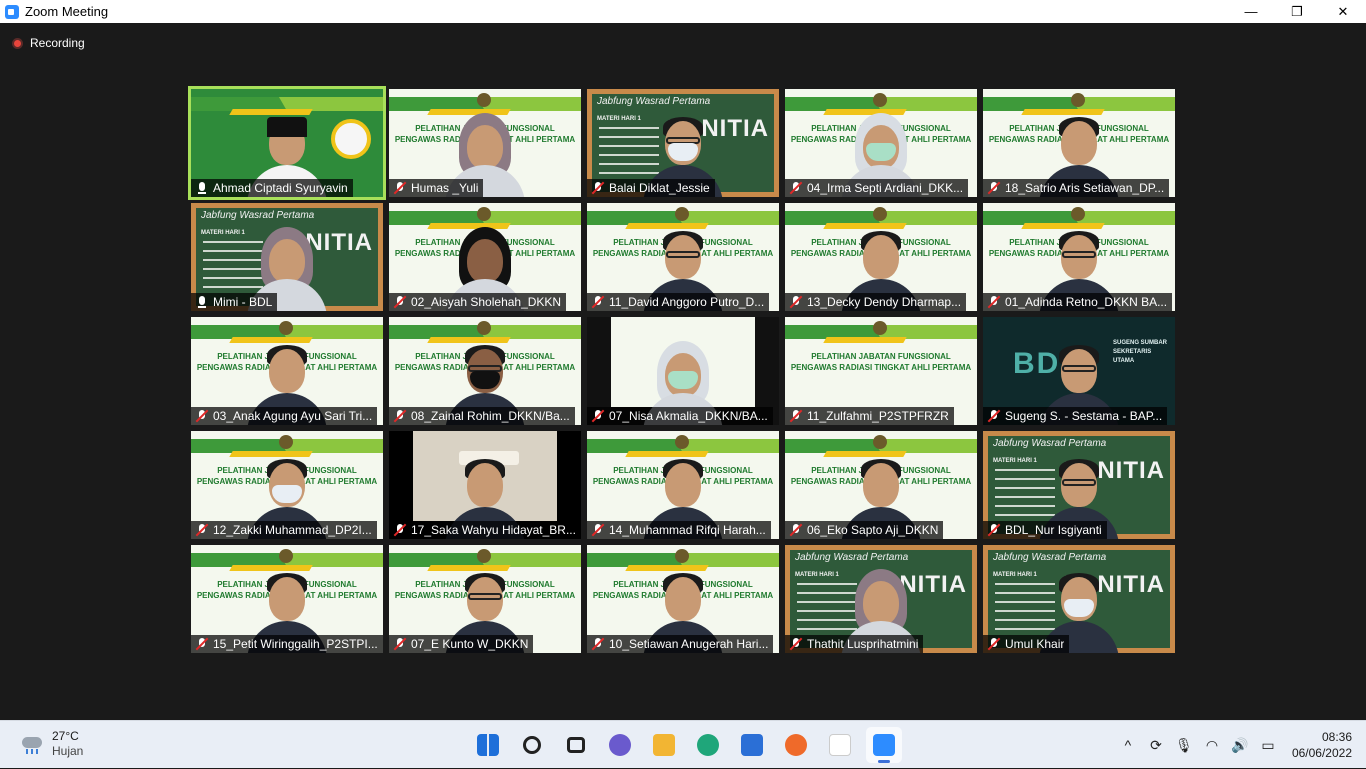  I want to click on microphone-icon: 🎙, so click(1184, 745).